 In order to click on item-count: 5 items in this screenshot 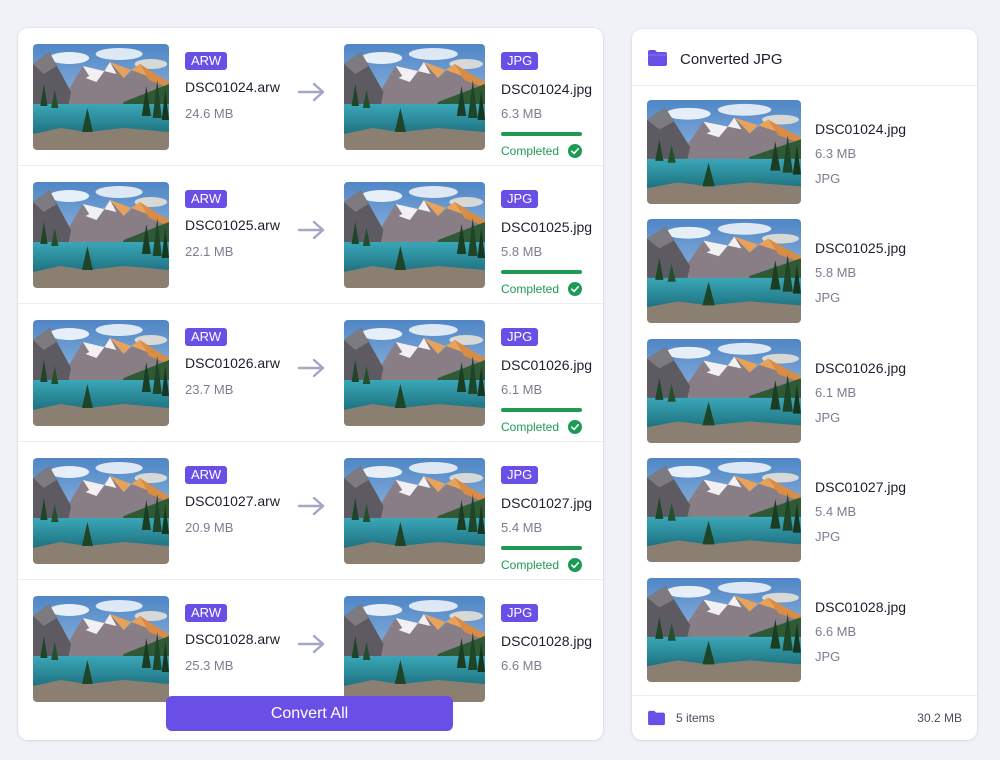, I will do `click(695, 718)`.